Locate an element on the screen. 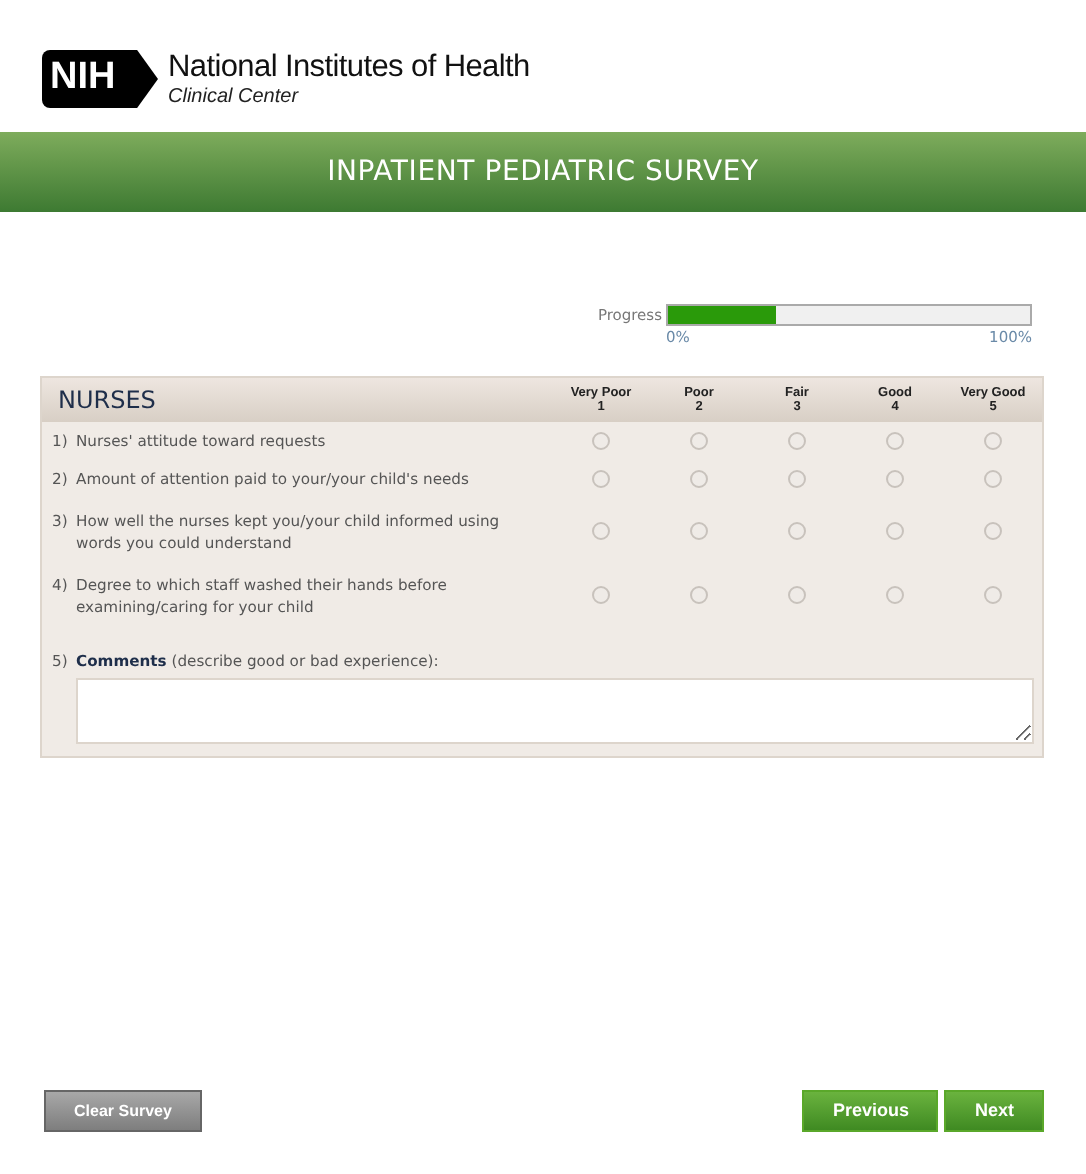 Image resolution: width=1086 pixels, height=1174 pixels. clear-survey-button: Clear Survey is located at coordinates (123, 1111).